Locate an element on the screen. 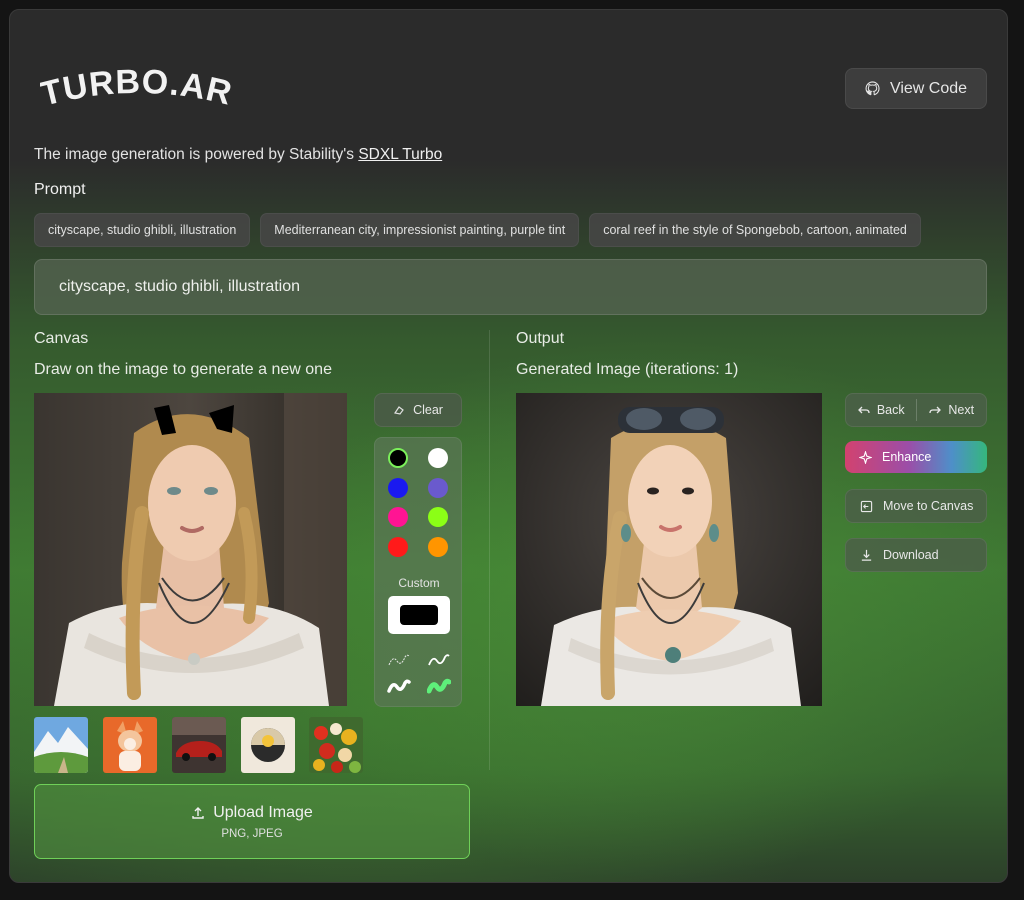 The width and height of the screenshot is (1024, 900). clear-button: Clear is located at coordinates (418, 410).